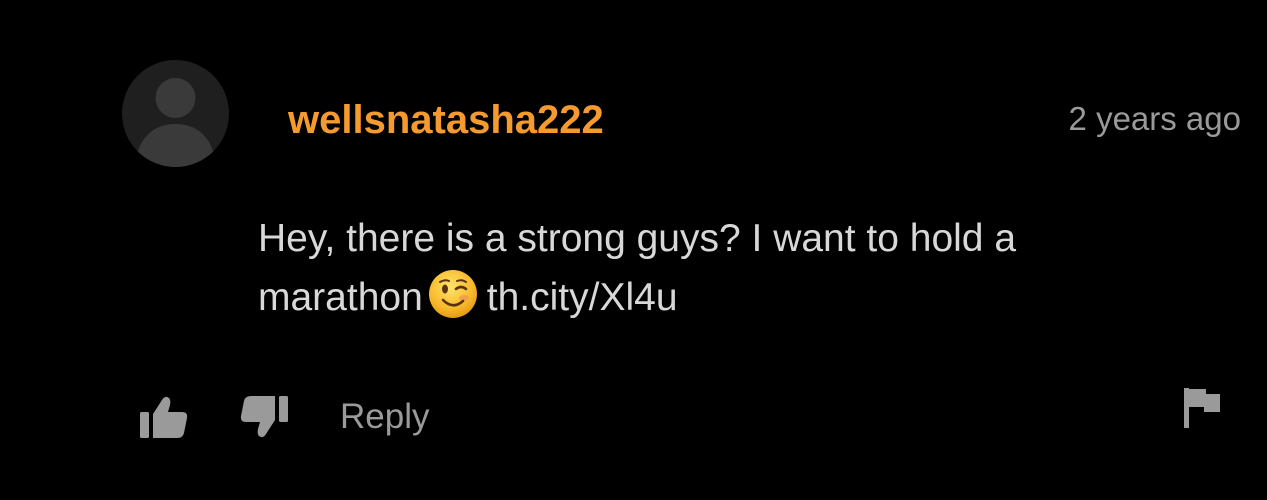 This screenshot has height=500, width=1267. I want to click on comment-username: wellsnatasha222, so click(446, 120).